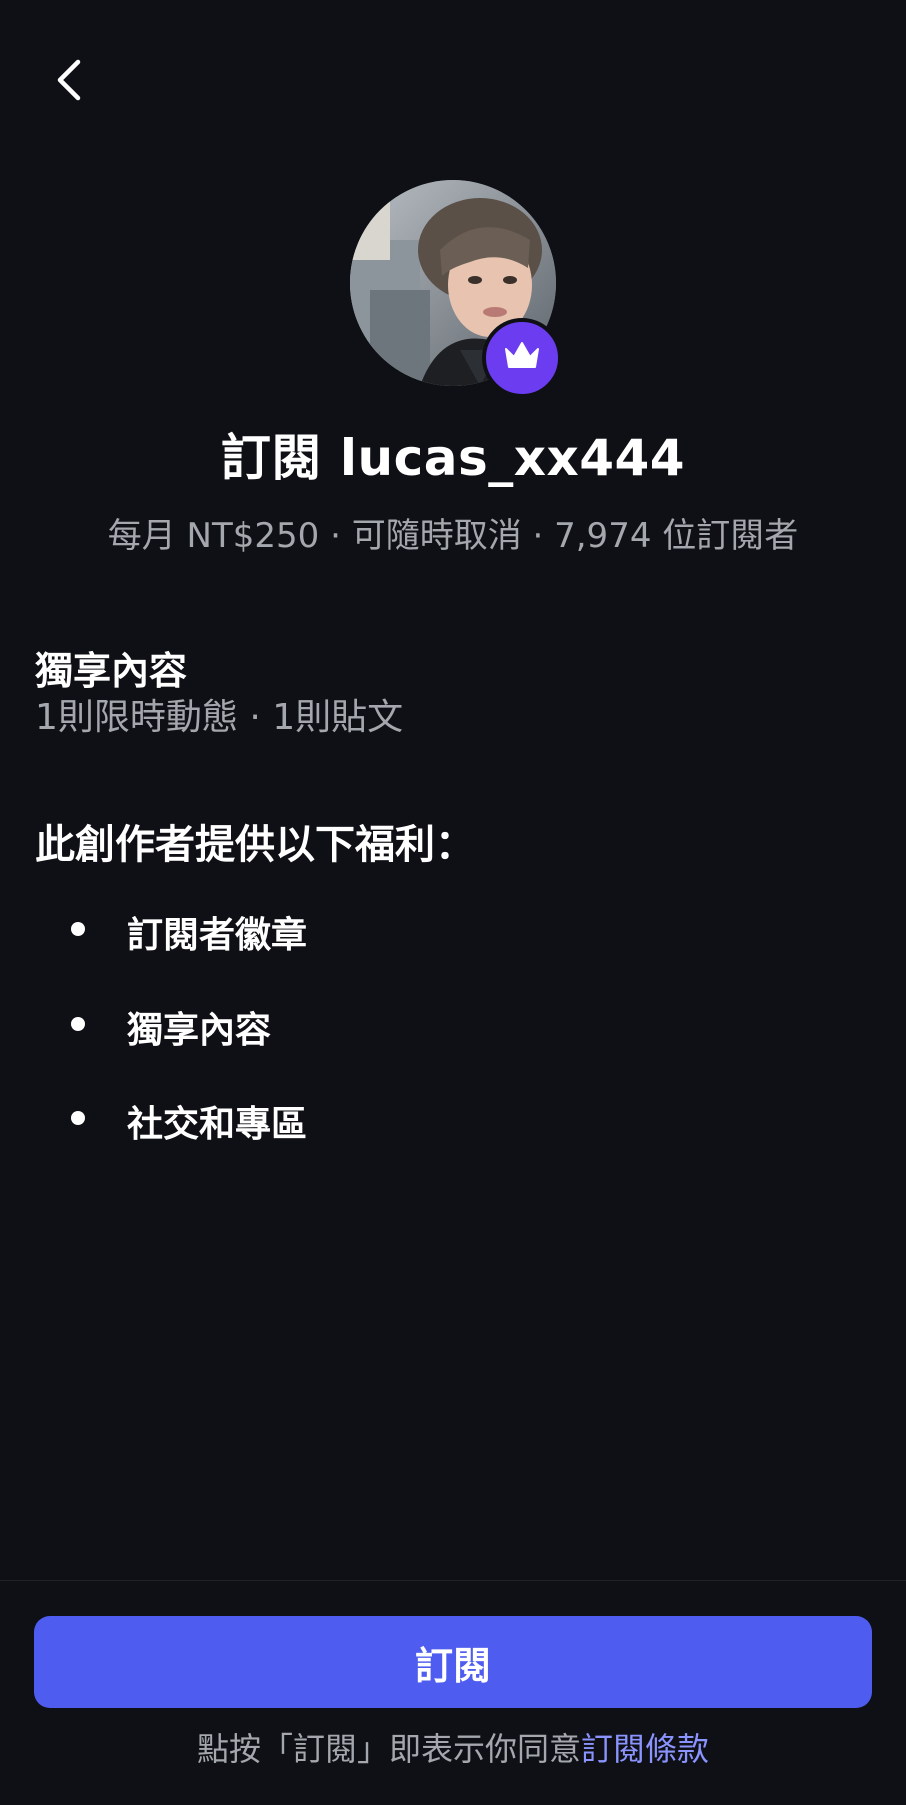 The image size is (906, 1805). What do you see at coordinates (453, 536) in the screenshot?
I see `subscription-summary: 每月 NT$250 · 可隨時取消 · 7,974 位訂閱者` at bounding box center [453, 536].